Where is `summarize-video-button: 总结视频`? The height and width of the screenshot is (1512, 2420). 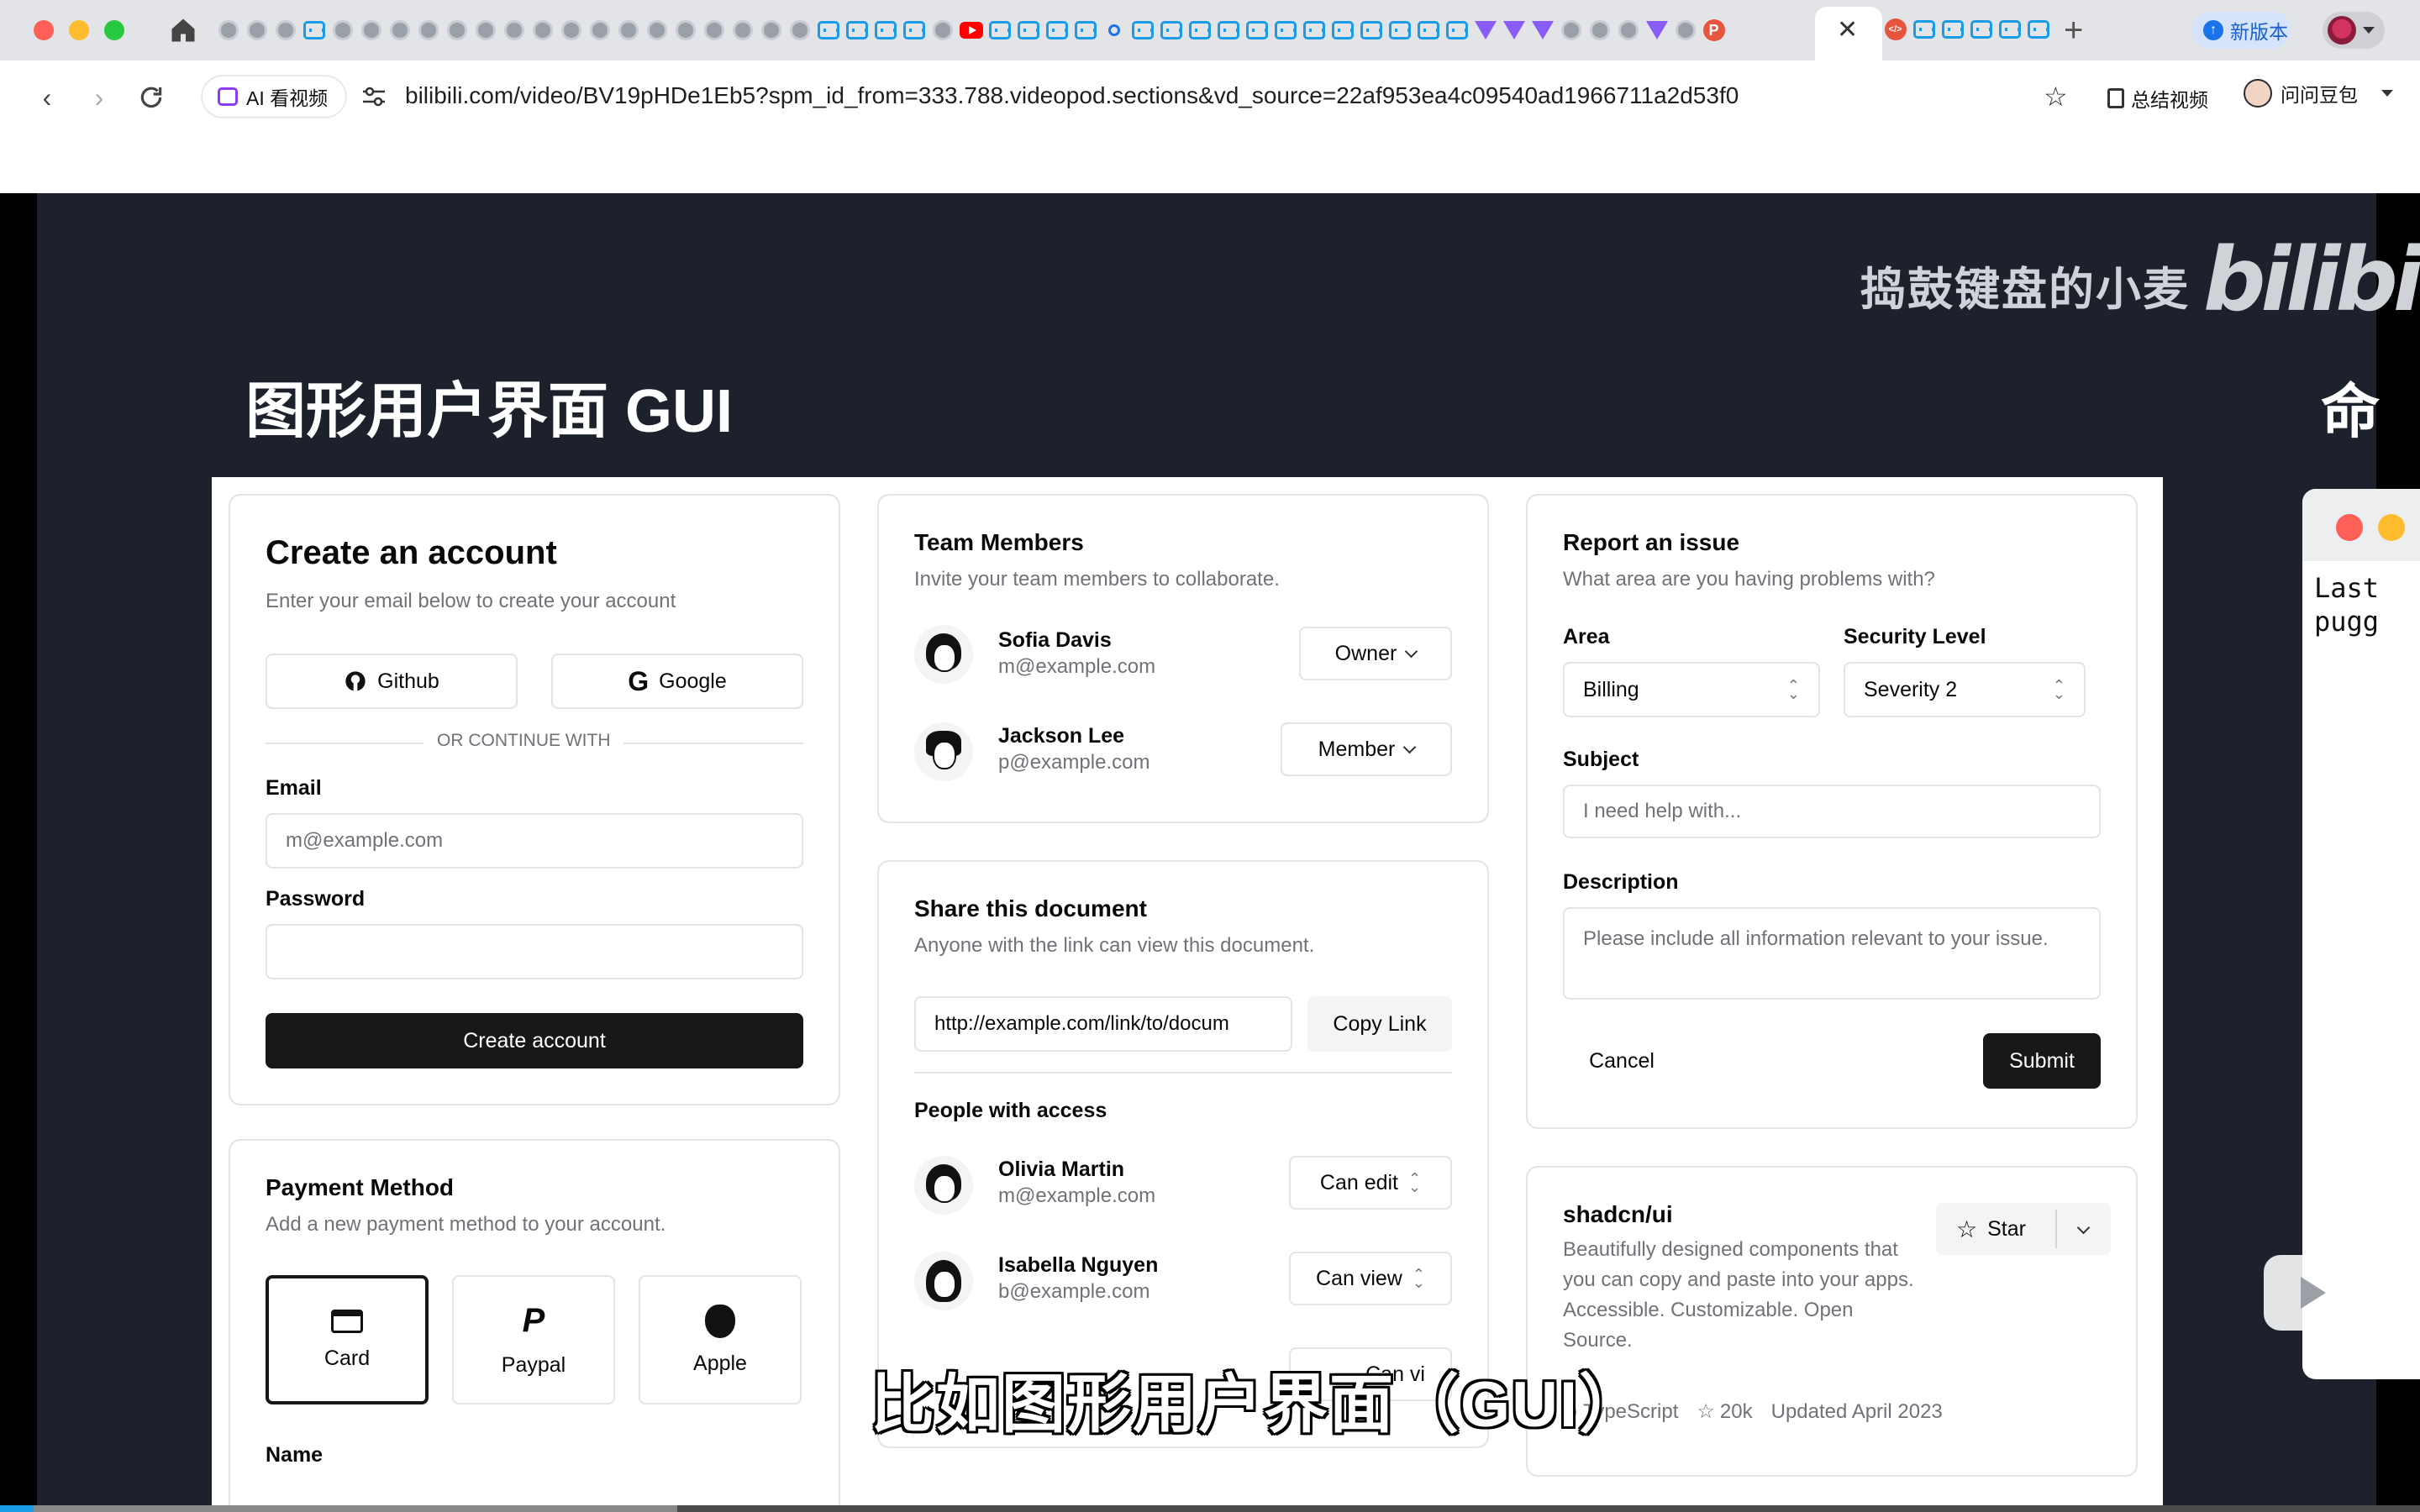 summarize-video-button: 总结视频 is located at coordinates (2157, 98).